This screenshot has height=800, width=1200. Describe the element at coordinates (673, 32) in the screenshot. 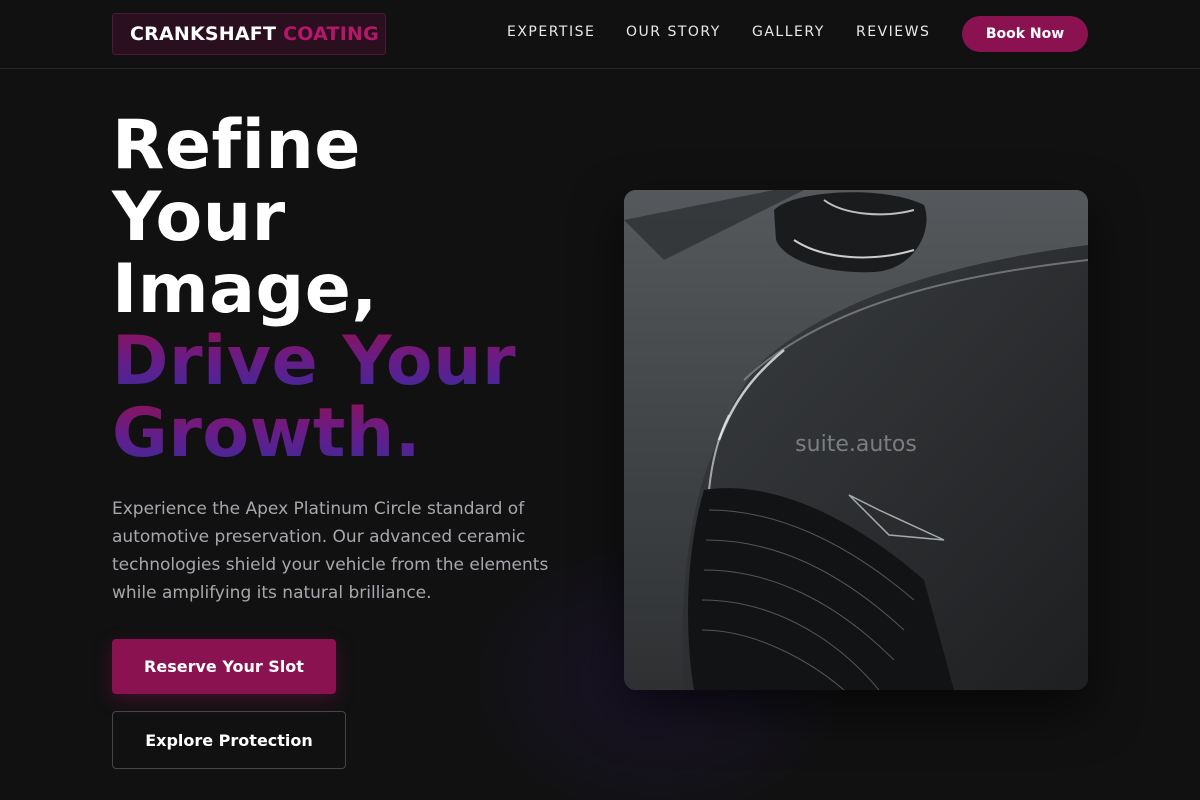

I see `nav-link-our-story: OUR STORY` at that location.